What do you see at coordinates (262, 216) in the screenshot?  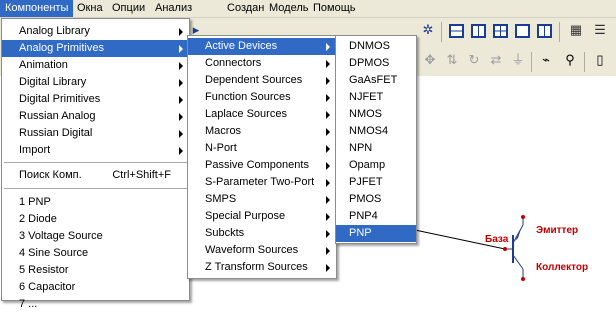 I see `menu-item-special-purpose: Special Purpose` at bounding box center [262, 216].